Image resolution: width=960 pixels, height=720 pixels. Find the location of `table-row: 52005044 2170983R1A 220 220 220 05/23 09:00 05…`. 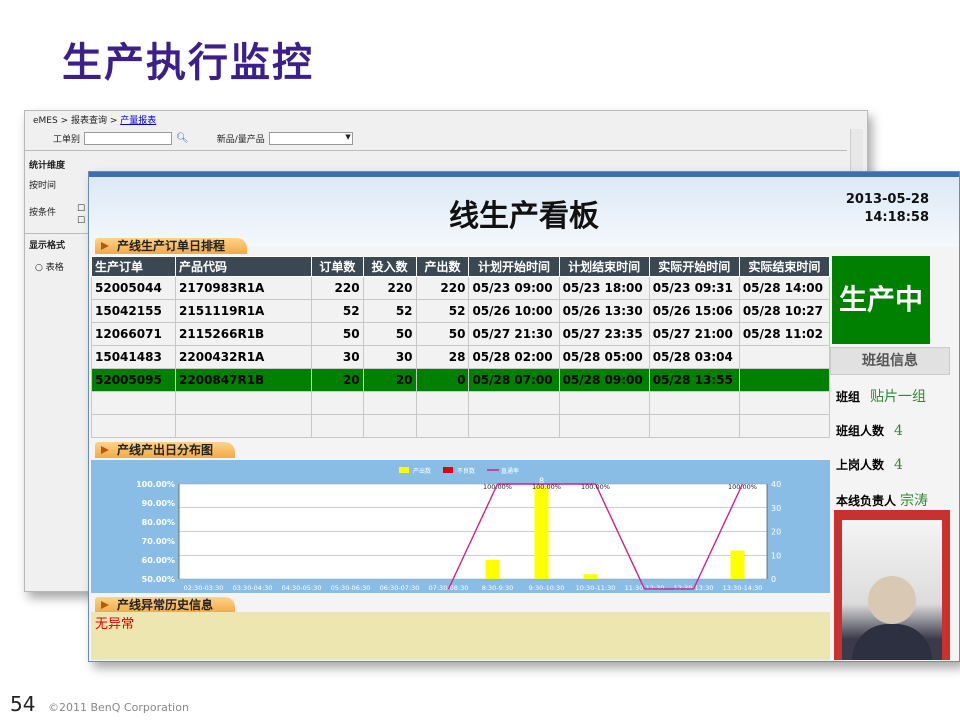

table-row: 52005044 2170983R1A 220 220 220 05/23 09:00 05… is located at coordinates (460, 288).